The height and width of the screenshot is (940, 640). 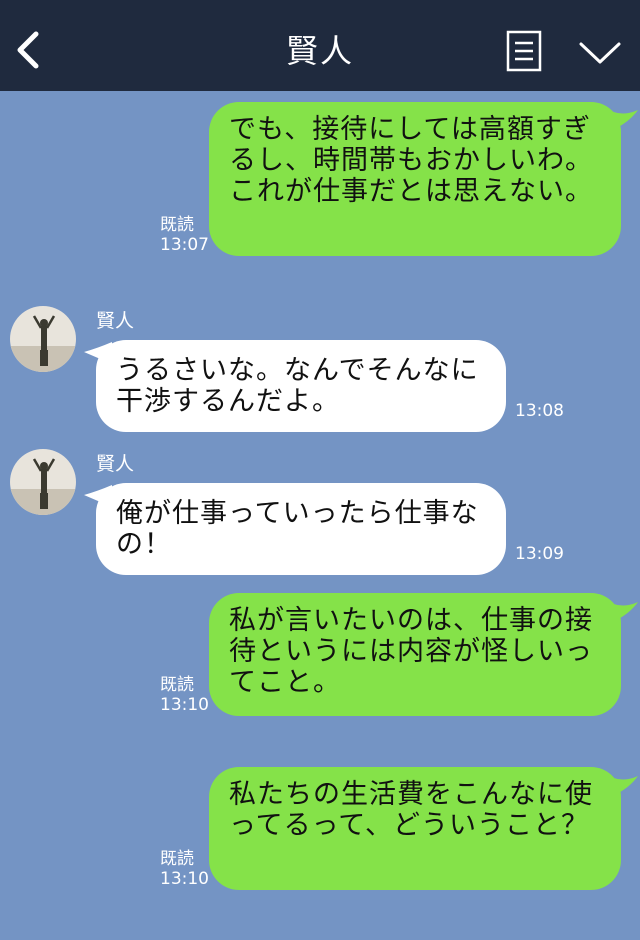 What do you see at coordinates (411, 651) in the screenshot?
I see `message-text: 私が言いたいのは、仕事の接待というには内容が怪しいってこと。` at bounding box center [411, 651].